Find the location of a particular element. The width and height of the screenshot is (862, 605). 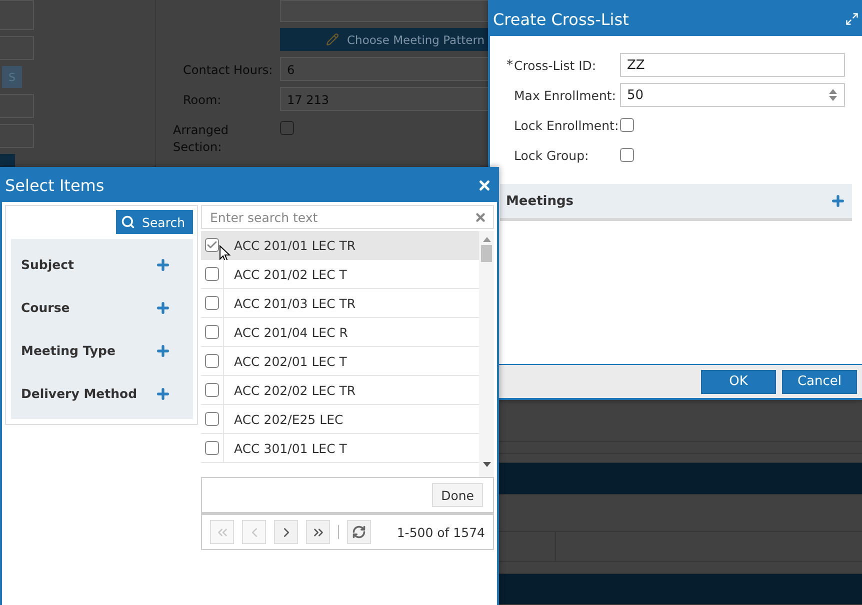

filter-label: Subject is located at coordinates (47, 264).